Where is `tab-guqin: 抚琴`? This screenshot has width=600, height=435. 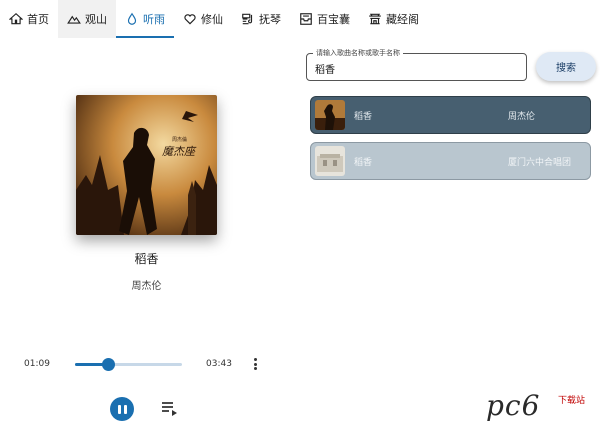 tab-guqin: 抚琴 is located at coordinates (261, 19).